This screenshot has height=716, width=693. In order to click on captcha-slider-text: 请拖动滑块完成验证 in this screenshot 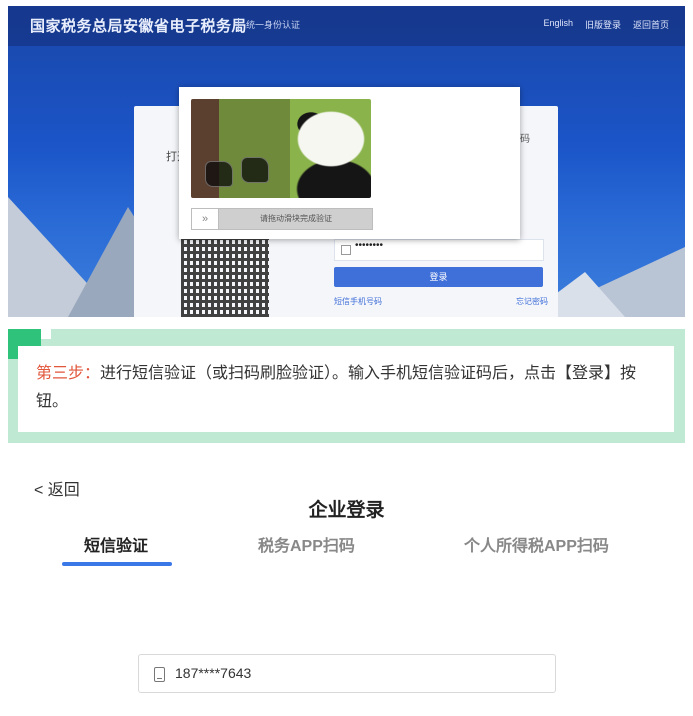, I will do `click(296, 218)`.